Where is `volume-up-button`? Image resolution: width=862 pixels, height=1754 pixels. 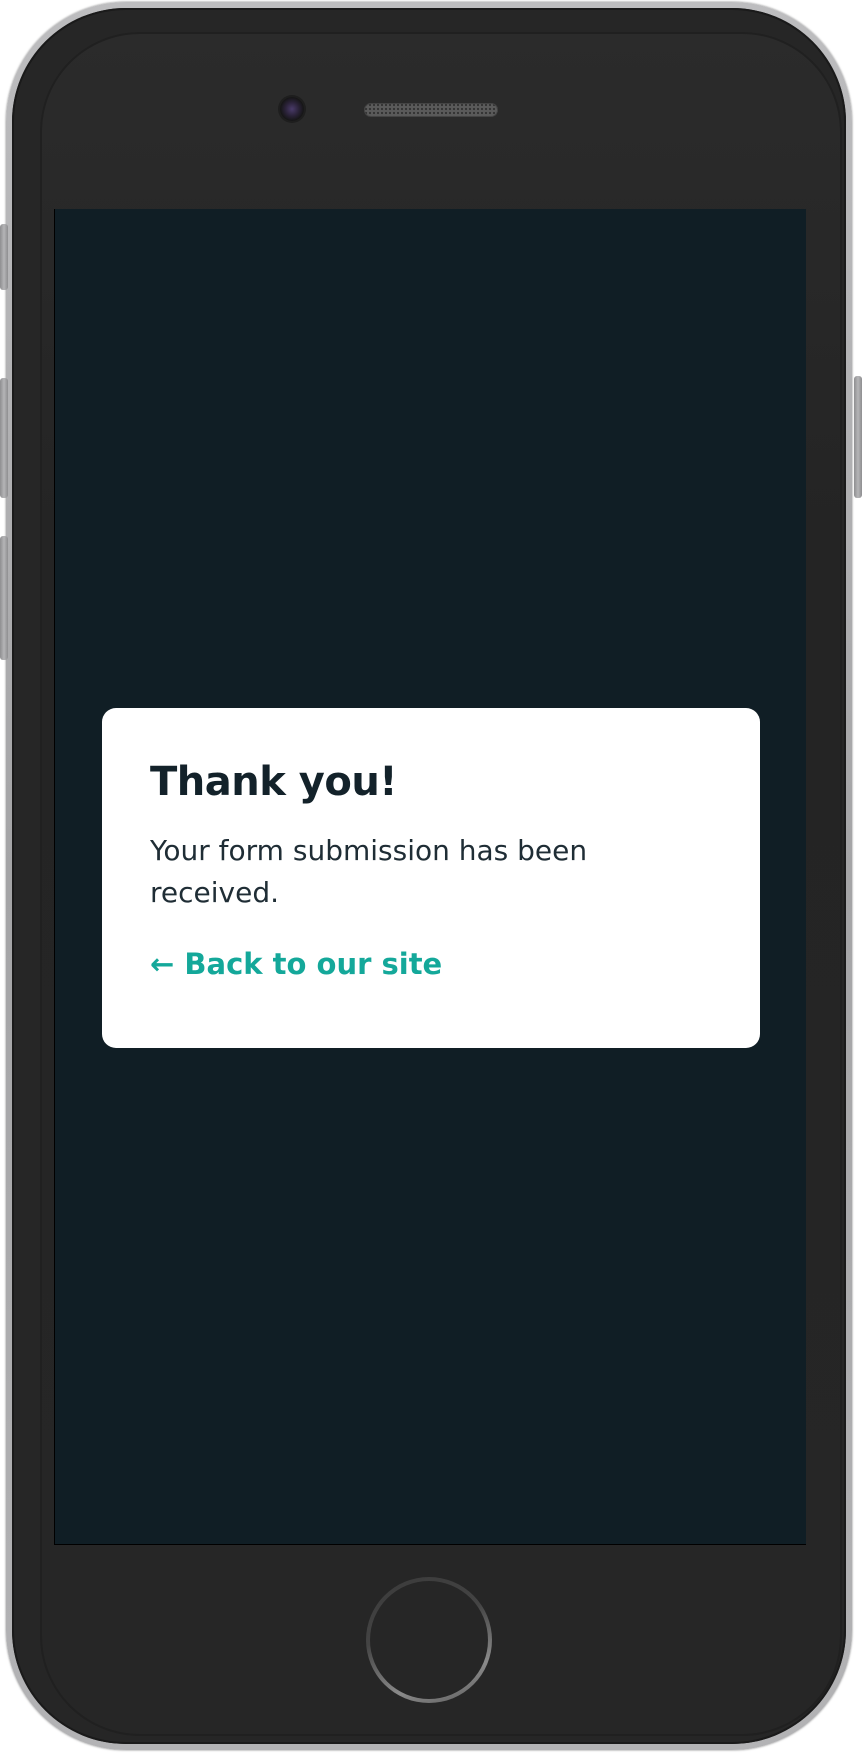
volume-up-button is located at coordinates (4, 438).